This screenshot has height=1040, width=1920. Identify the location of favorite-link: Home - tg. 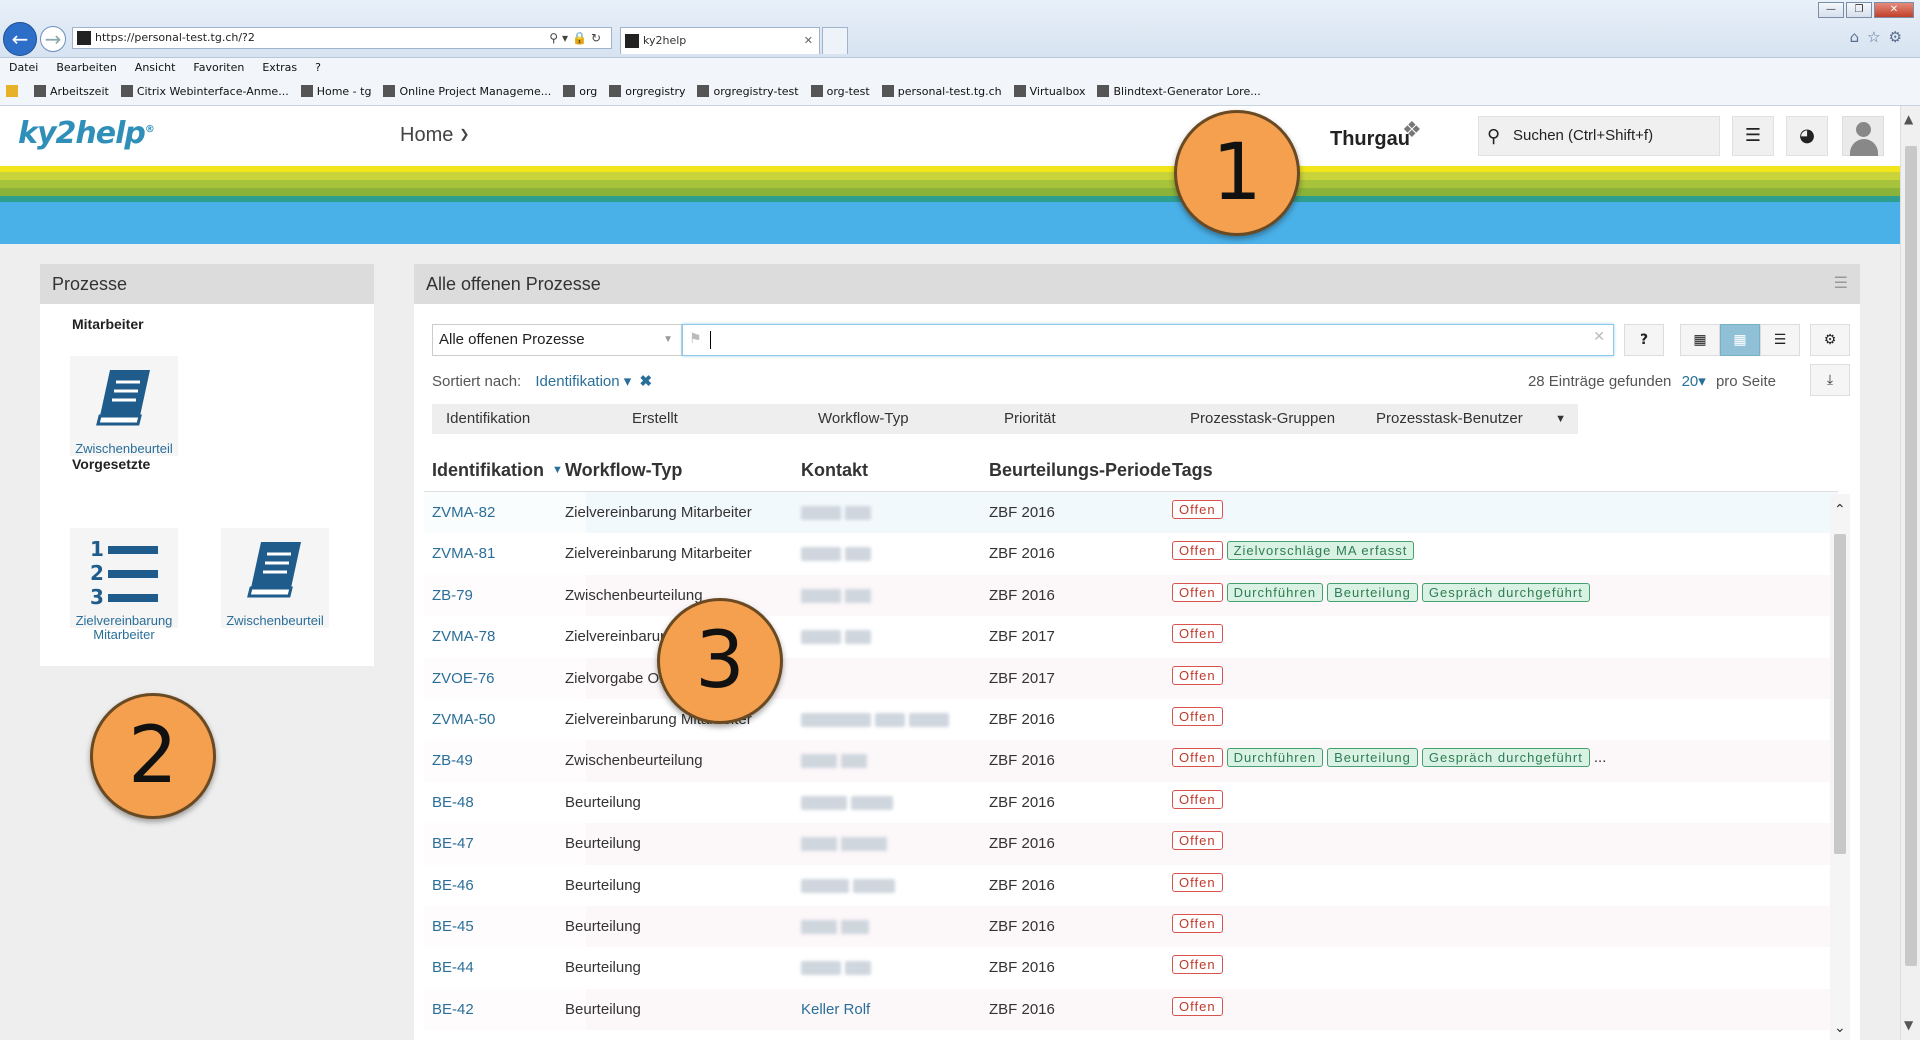
(336, 88).